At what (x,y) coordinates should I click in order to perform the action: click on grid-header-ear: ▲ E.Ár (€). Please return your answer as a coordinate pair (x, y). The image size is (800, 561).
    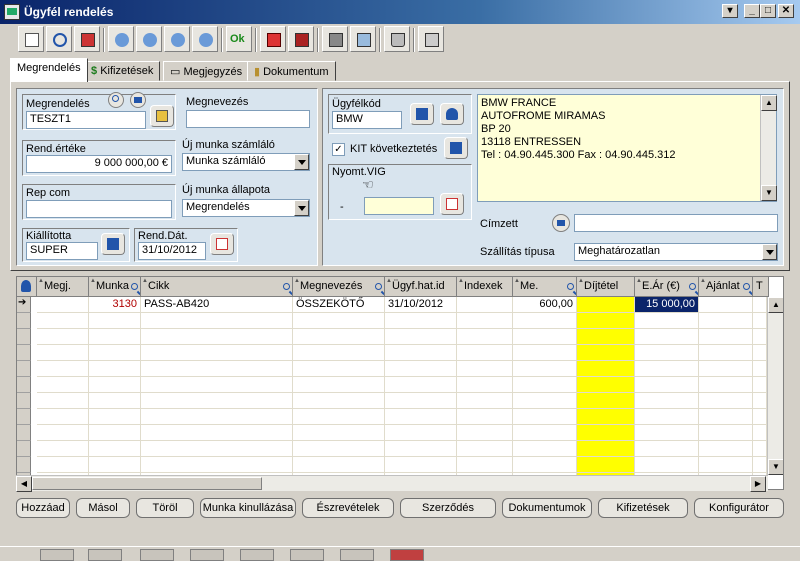
    Looking at the image, I should click on (667, 287).